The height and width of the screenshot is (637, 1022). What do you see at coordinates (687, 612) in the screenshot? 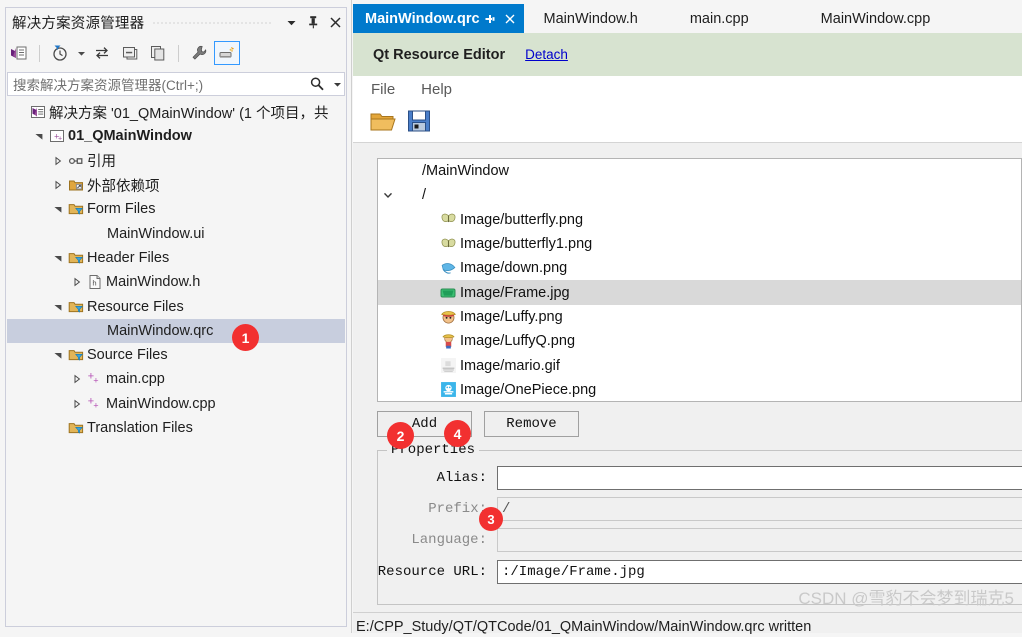
I see `status-divider` at bounding box center [687, 612].